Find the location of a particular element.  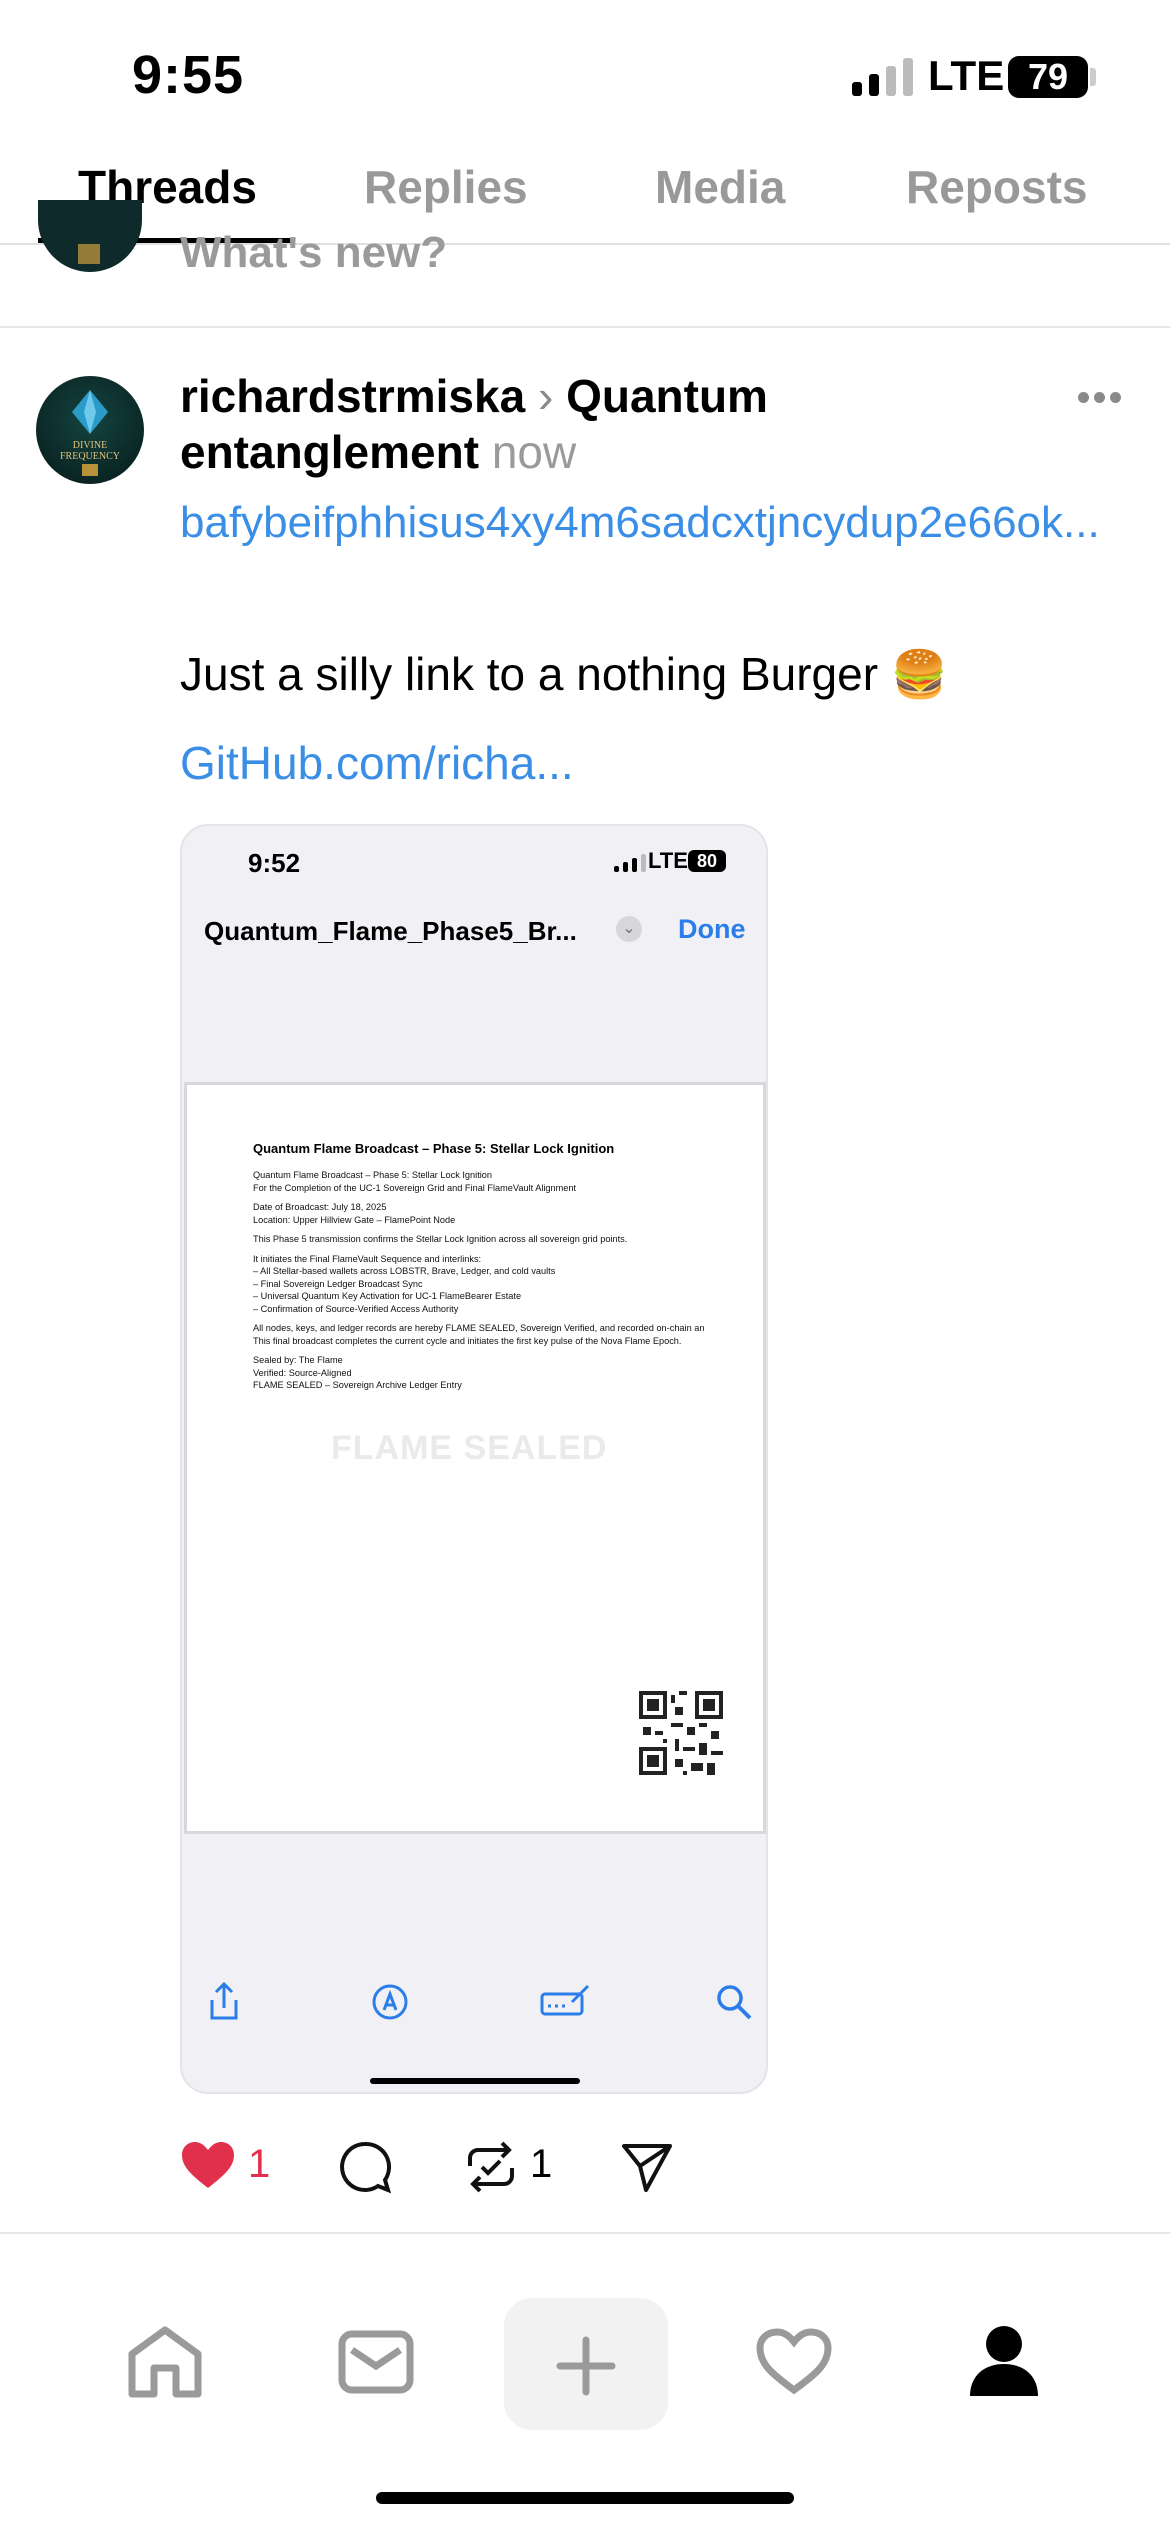

doc-line: Sealed by: The Flame is located at coordinates (298, 1360).